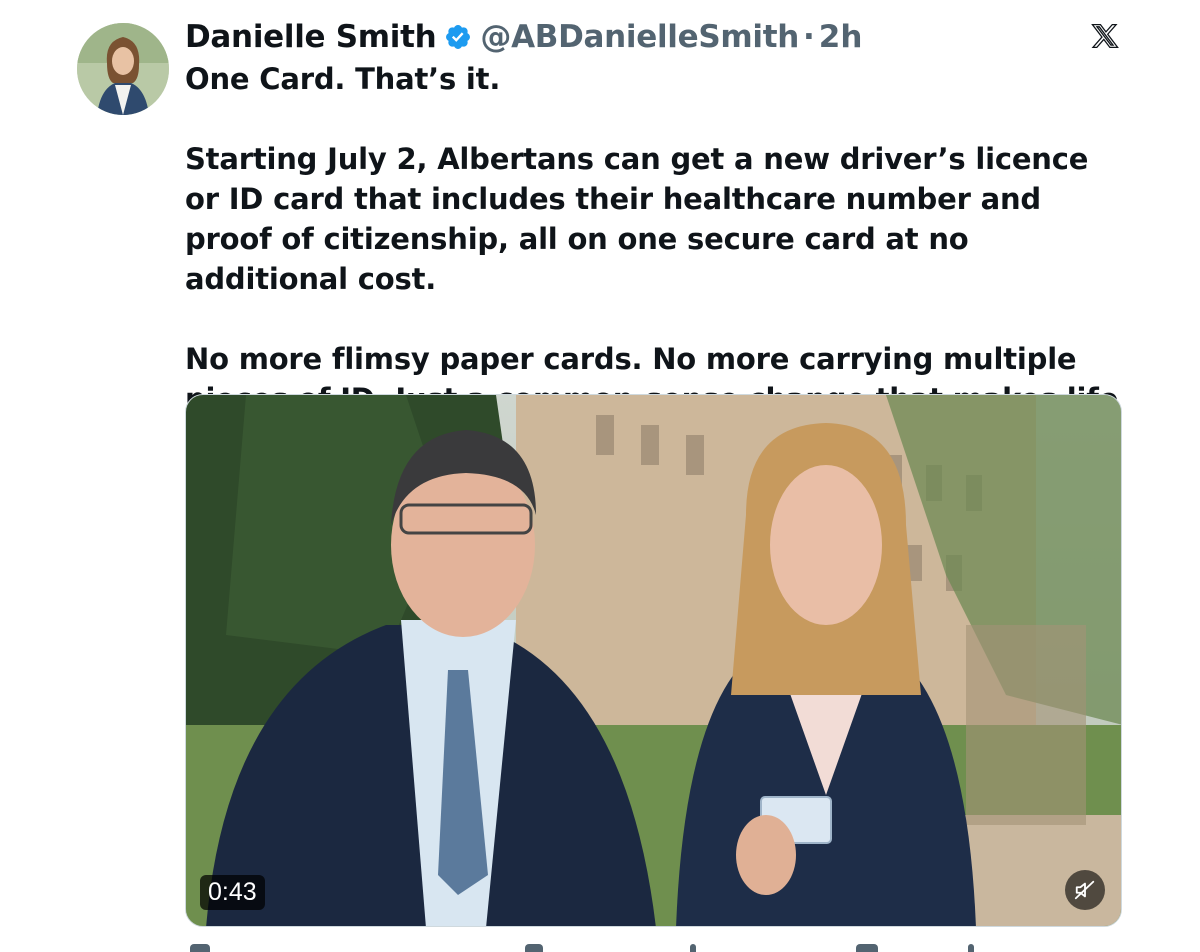  What do you see at coordinates (123, 69) in the screenshot?
I see `author-avatar` at bounding box center [123, 69].